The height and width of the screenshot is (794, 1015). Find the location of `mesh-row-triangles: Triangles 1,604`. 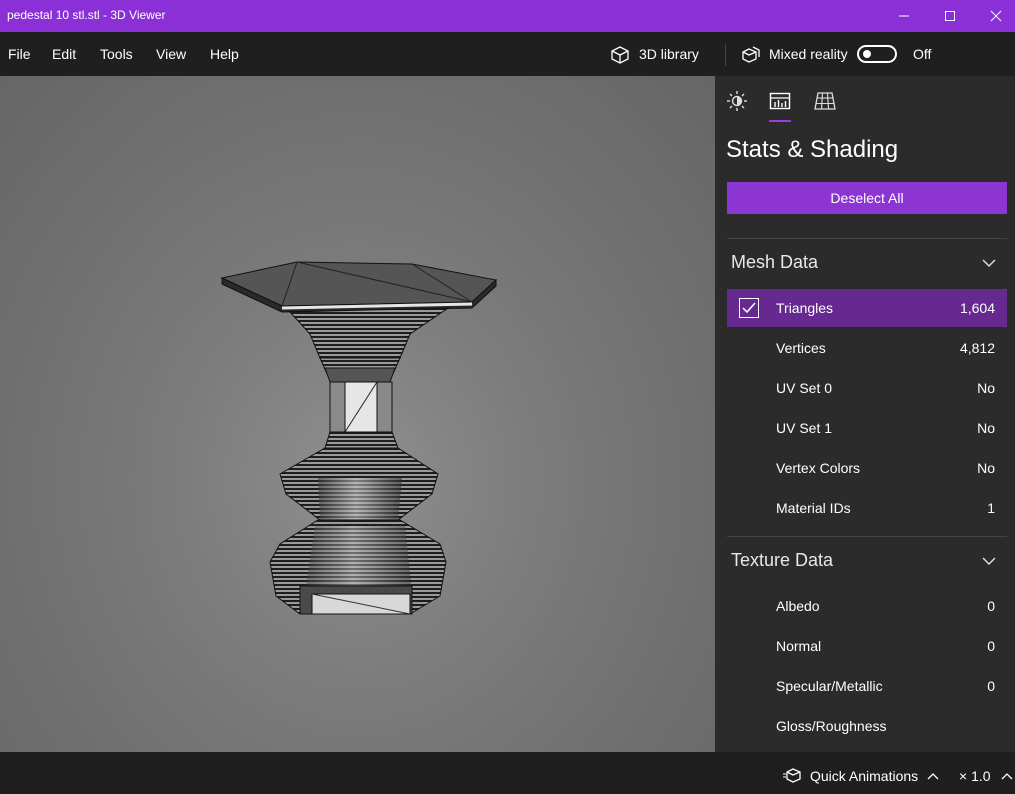

mesh-row-triangles: Triangles 1,604 is located at coordinates (867, 308).